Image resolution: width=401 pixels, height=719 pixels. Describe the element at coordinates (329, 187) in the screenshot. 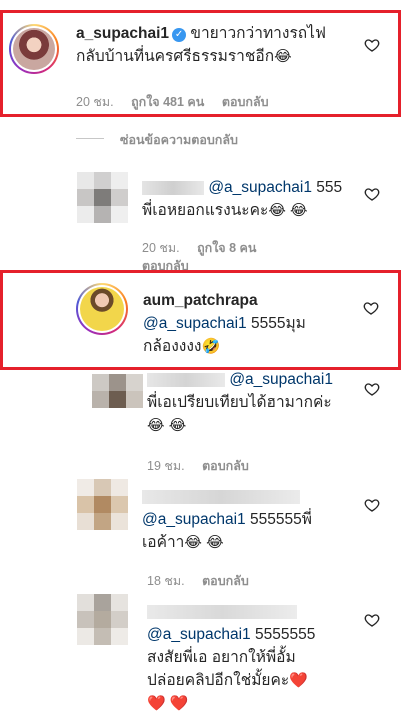

I see `comment-text: 555` at that location.